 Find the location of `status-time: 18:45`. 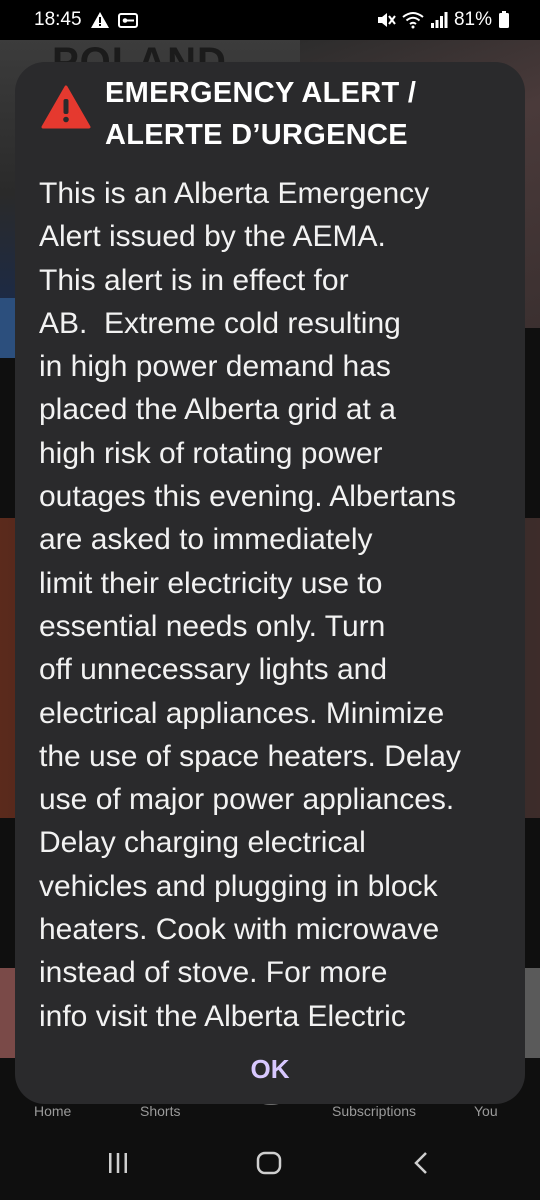

status-time: 18:45 is located at coordinates (58, 19).